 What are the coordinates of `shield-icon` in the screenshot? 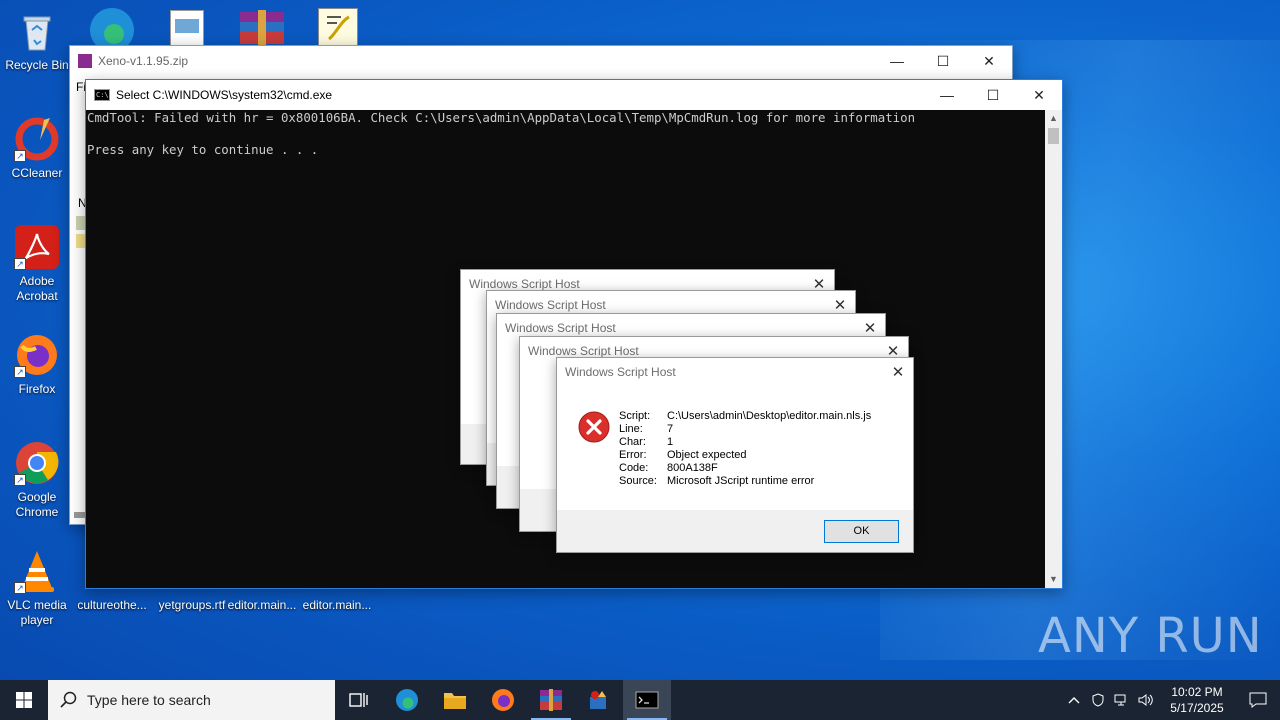 It's located at (1098, 700).